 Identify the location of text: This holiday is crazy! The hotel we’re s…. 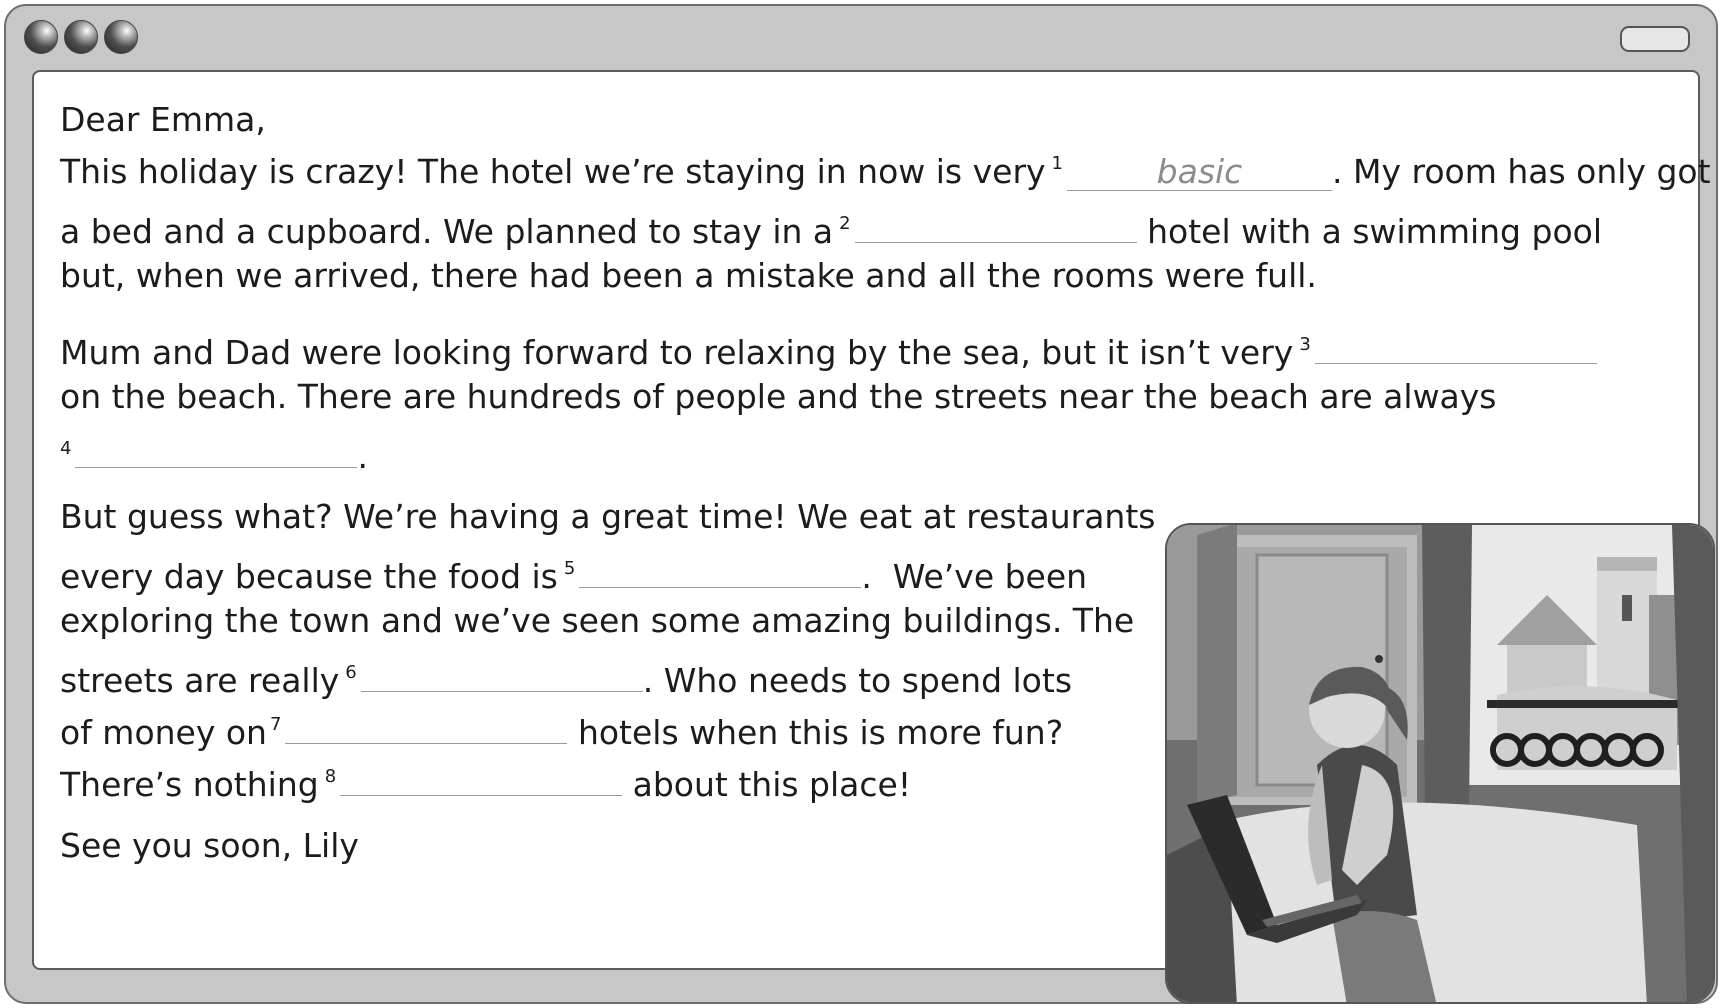
(553, 171).